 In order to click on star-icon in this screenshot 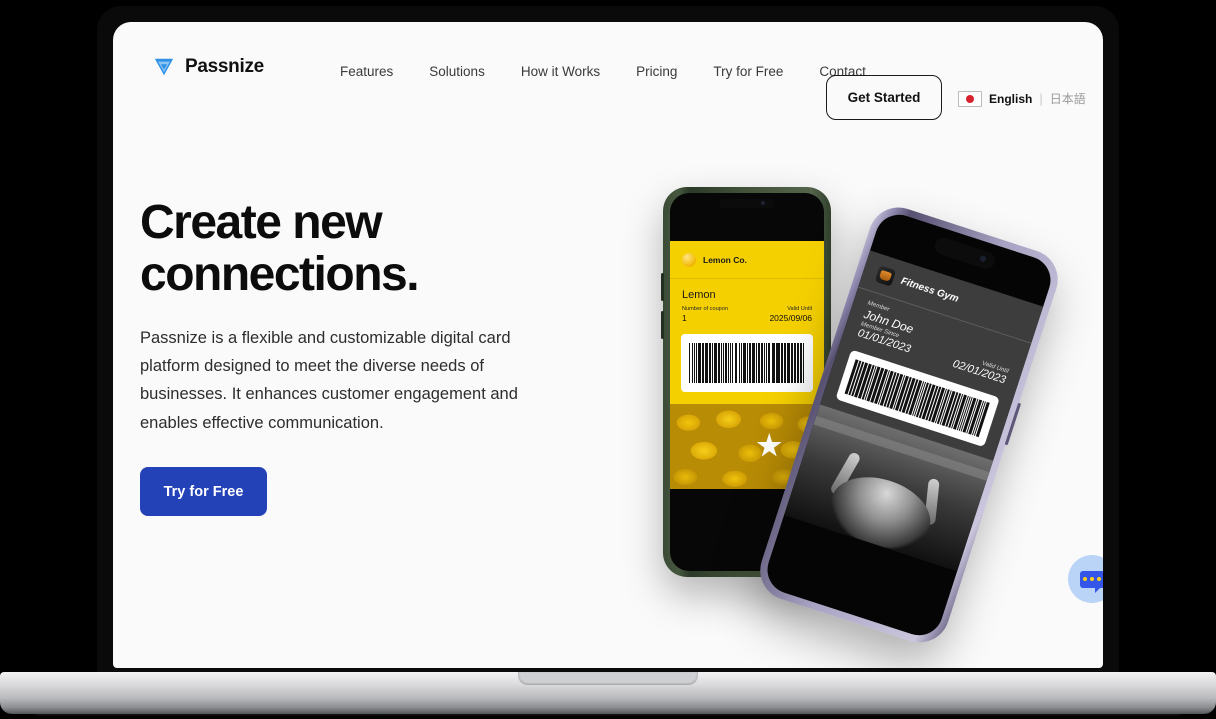, I will do `click(769, 444)`.